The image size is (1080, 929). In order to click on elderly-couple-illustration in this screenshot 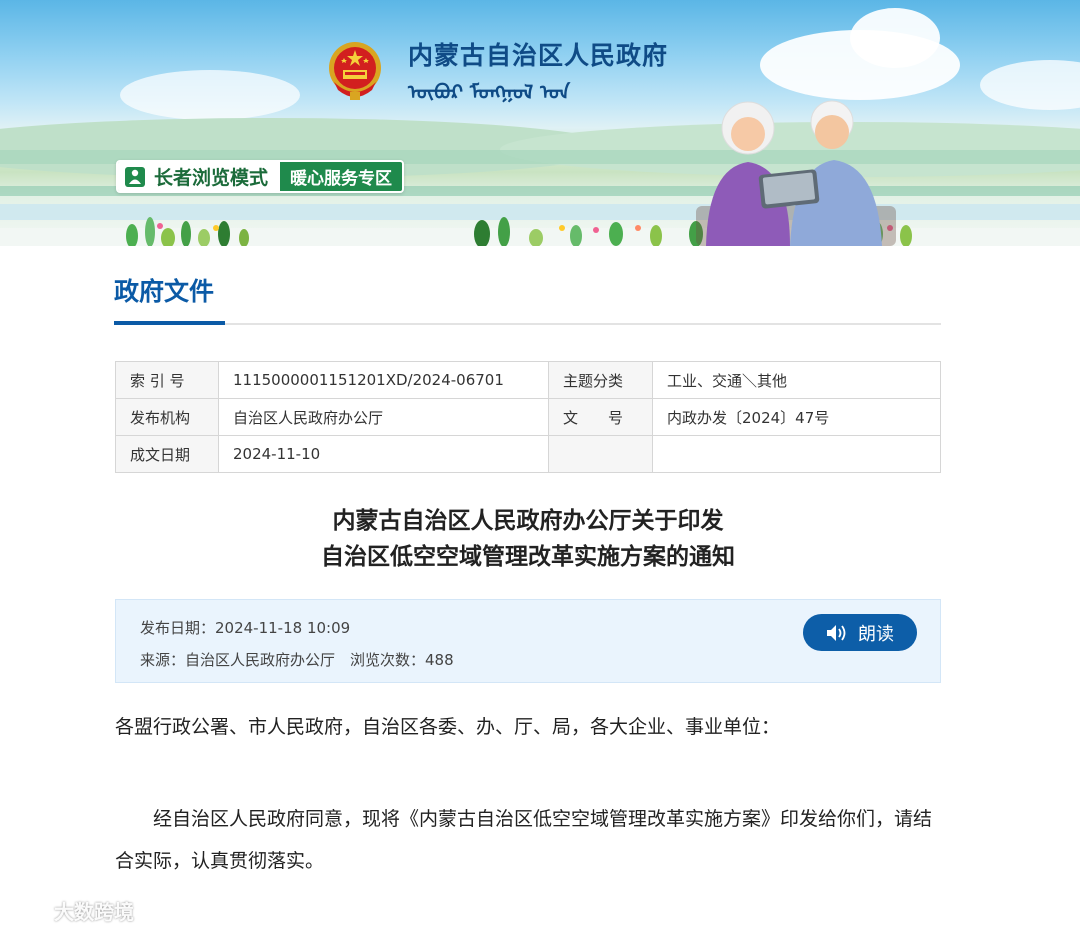, I will do `click(796, 173)`.